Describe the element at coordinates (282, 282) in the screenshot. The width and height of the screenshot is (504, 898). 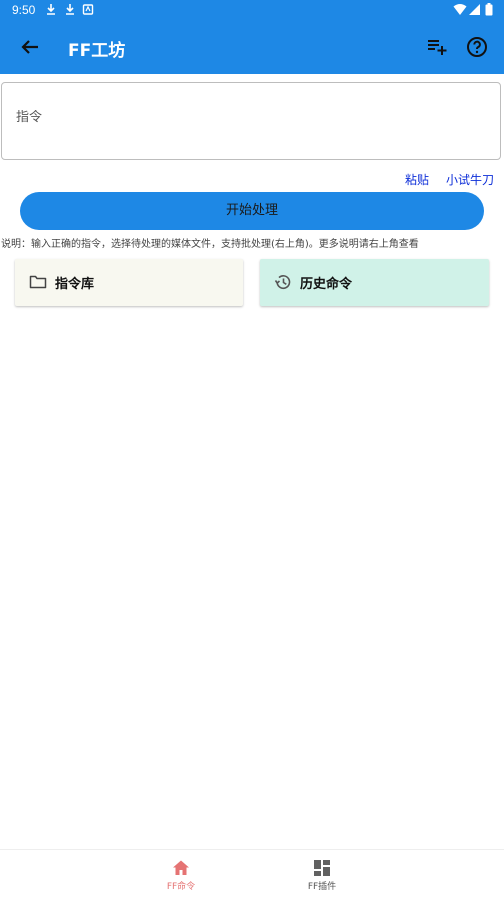
I see `history-icon` at that location.